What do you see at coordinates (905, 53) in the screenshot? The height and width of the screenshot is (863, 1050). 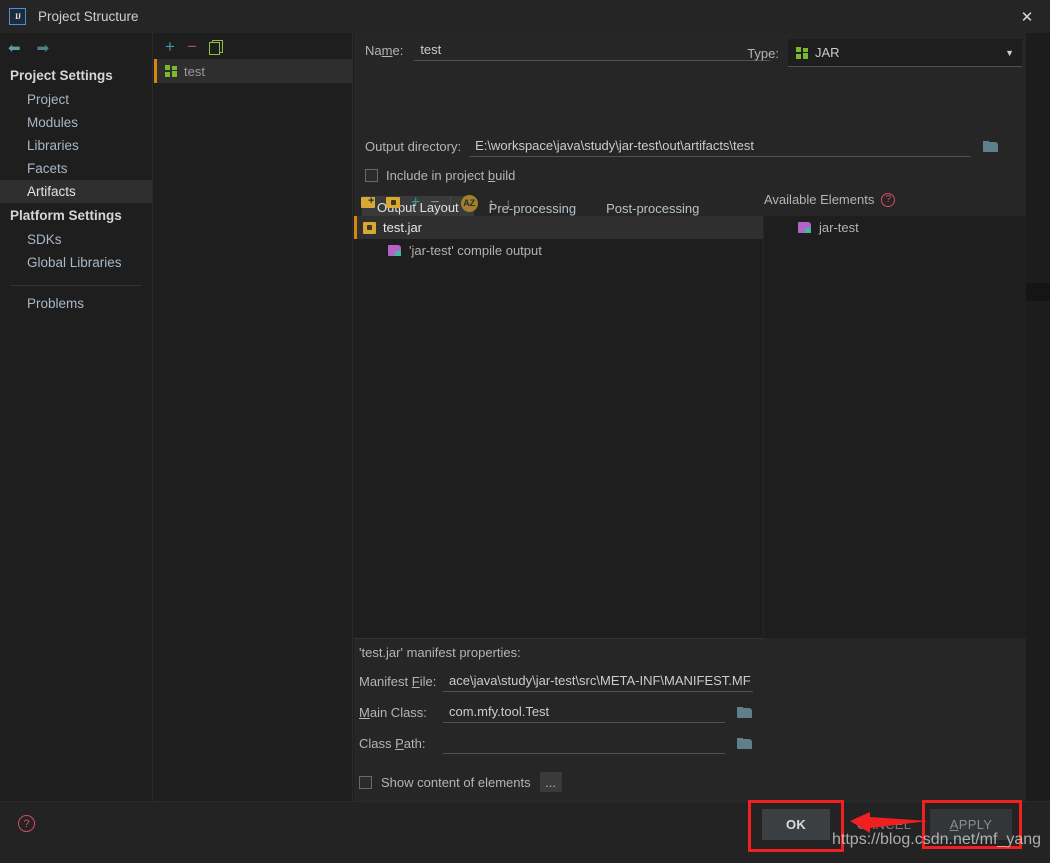 I see `type-dropdown: JAR ▼` at bounding box center [905, 53].